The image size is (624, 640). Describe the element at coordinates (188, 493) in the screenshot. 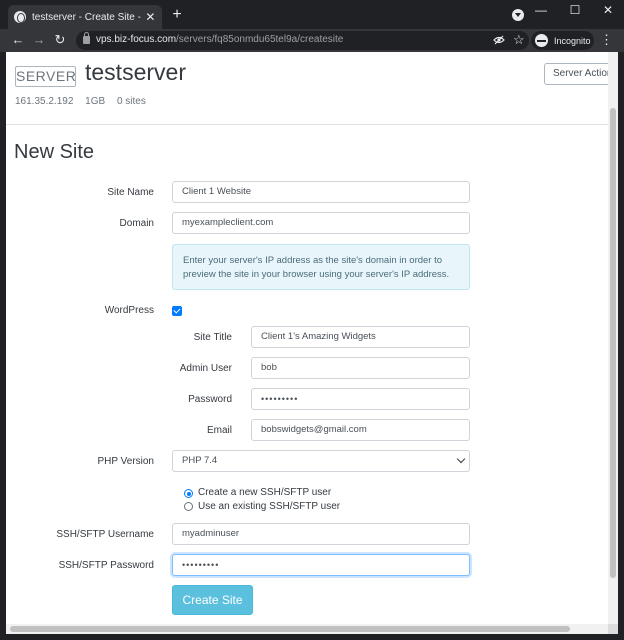

I see `radio-create-ssh-user` at that location.